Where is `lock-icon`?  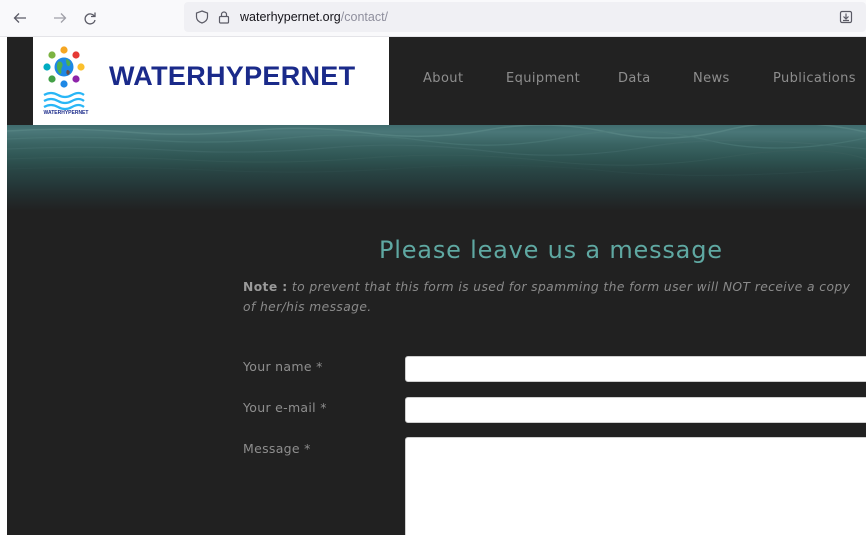
lock-icon is located at coordinates (224, 17).